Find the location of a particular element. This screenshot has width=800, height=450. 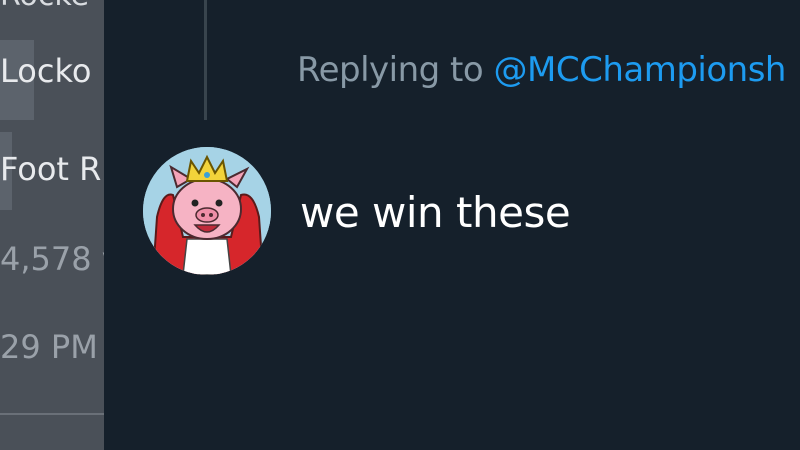

divider is located at coordinates (52, 414).